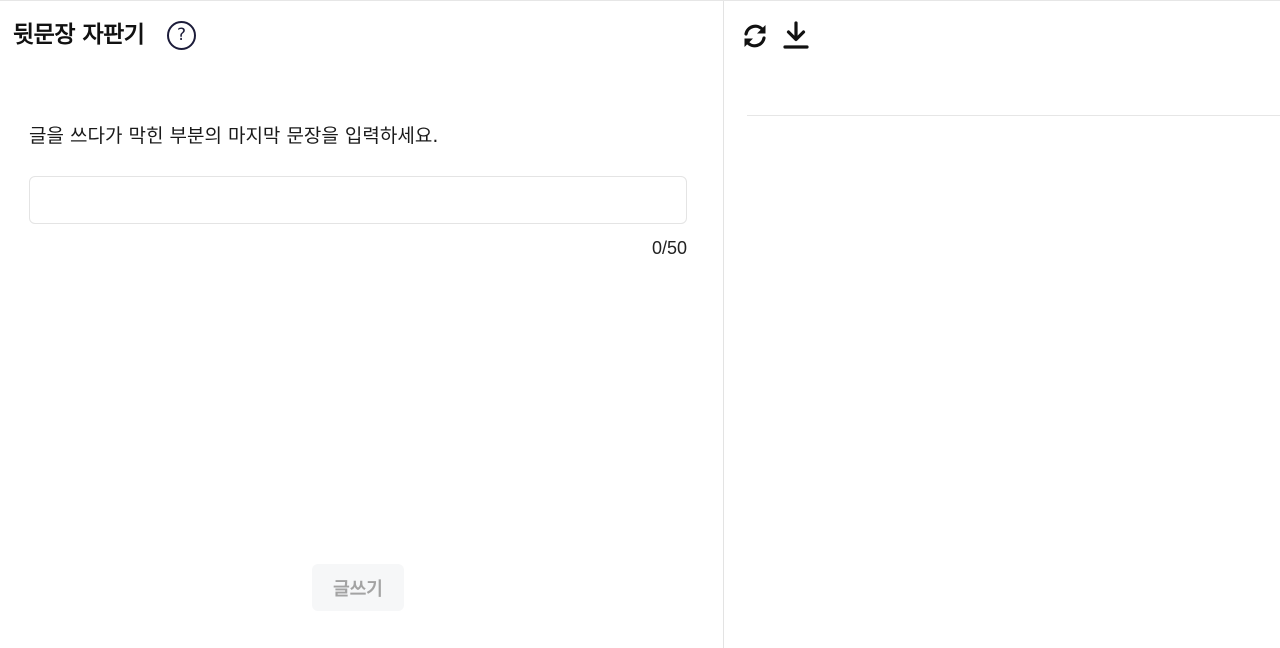 This screenshot has height=648, width=1280. I want to click on help-button: ?, so click(181, 35).